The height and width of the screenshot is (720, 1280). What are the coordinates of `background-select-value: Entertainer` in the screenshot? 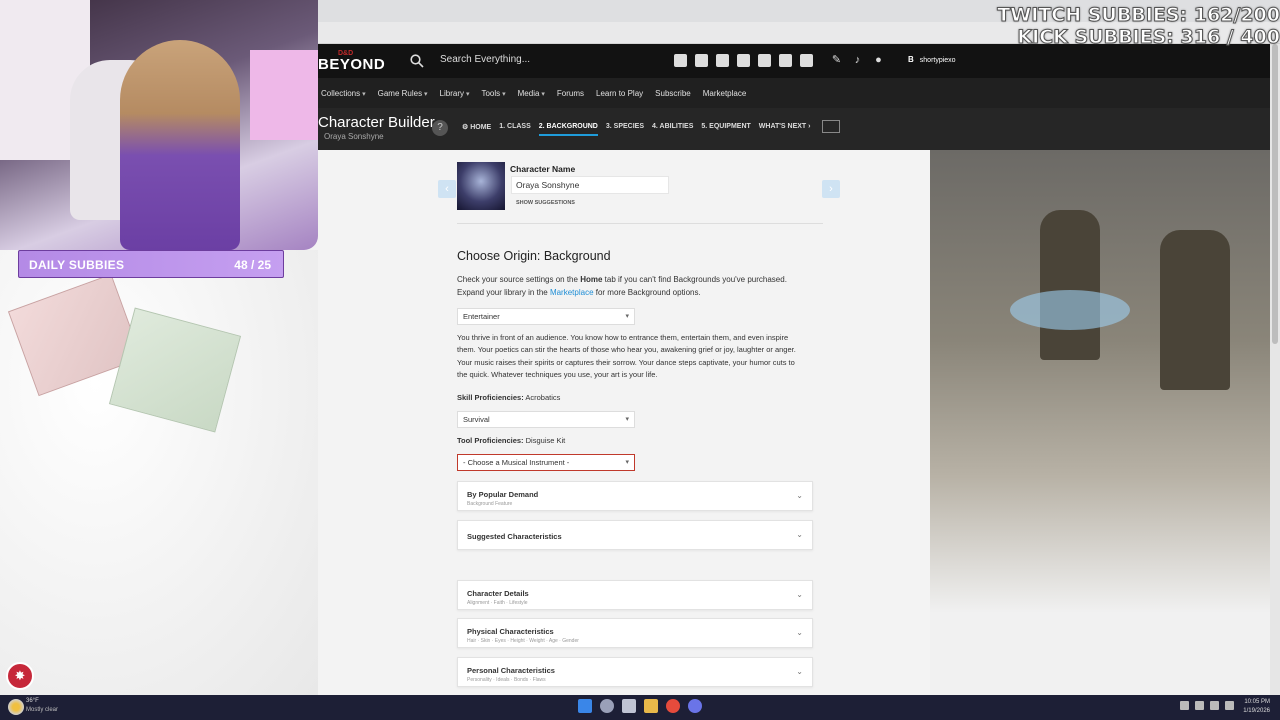 It's located at (481, 316).